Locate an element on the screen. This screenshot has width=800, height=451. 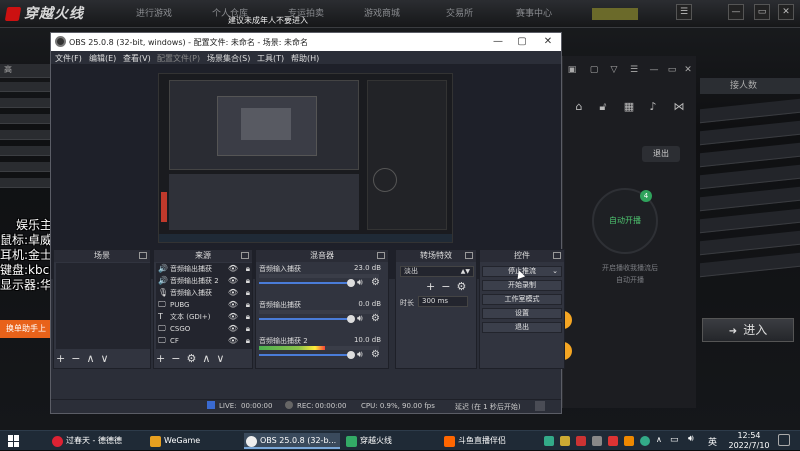
helper-filter-icon: ▽ is located at coordinates (614, 70).